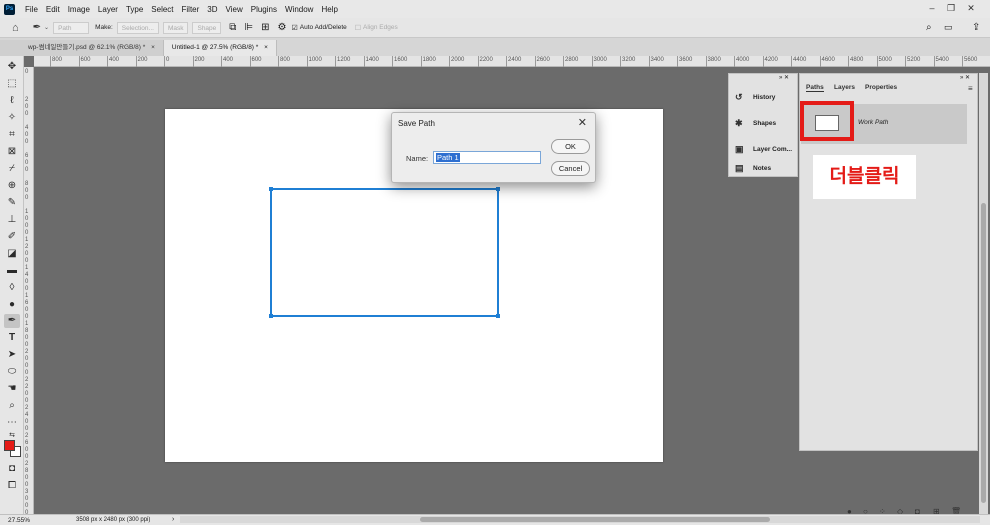 The width and height of the screenshot is (990, 525). Describe the element at coordinates (175, 27) in the screenshot. I see `make-mask-button: Mask` at that location.